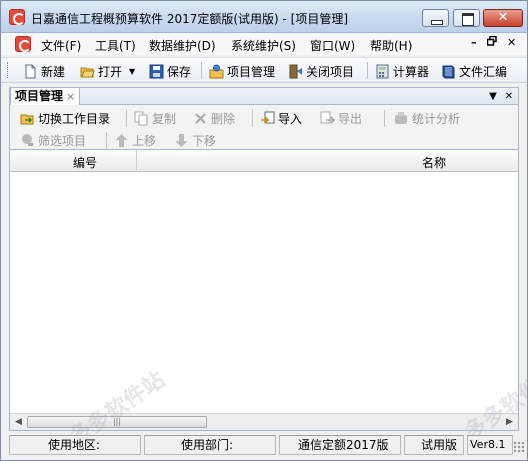  I want to click on import-button: 导入, so click(281, 118).